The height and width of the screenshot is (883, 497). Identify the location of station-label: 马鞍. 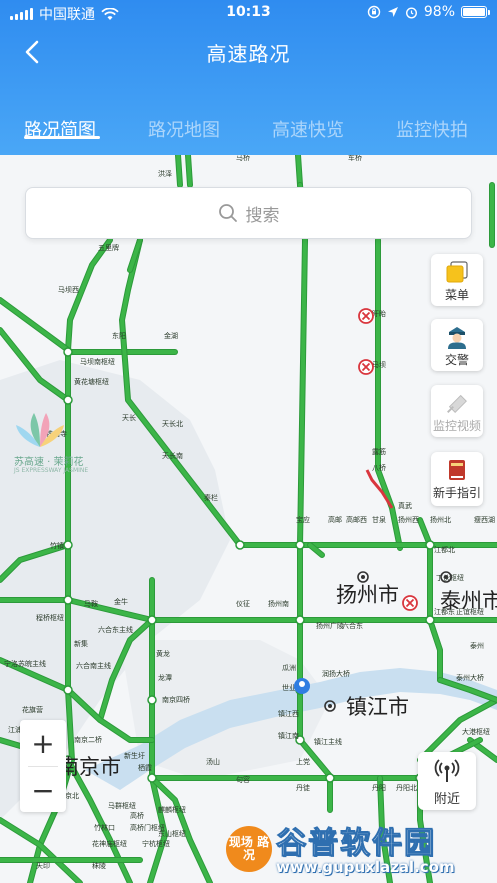
(91, 603).